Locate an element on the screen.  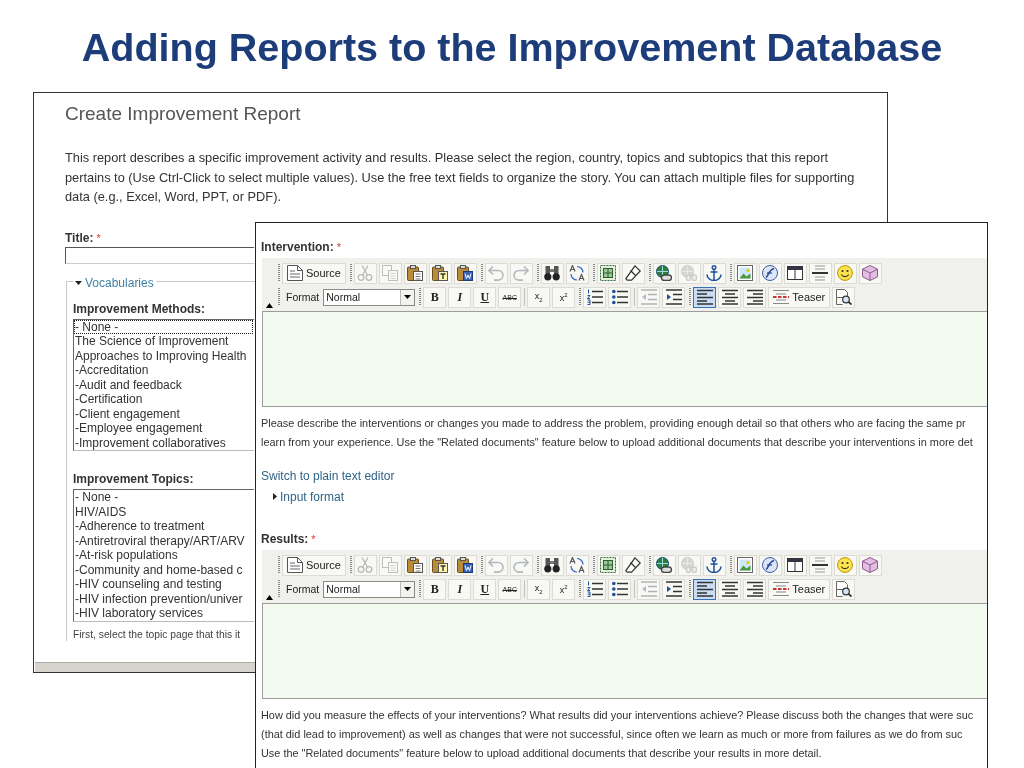
source-button: Source is located at coordinates (314, 565).